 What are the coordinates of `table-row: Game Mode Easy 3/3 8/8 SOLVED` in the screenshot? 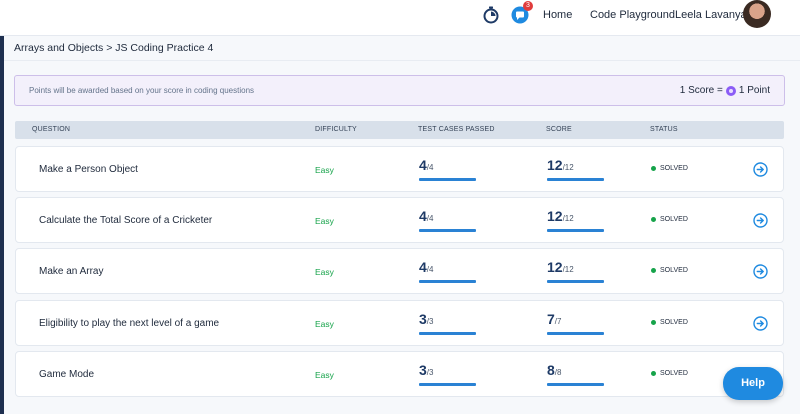 It's located at (399, 374).